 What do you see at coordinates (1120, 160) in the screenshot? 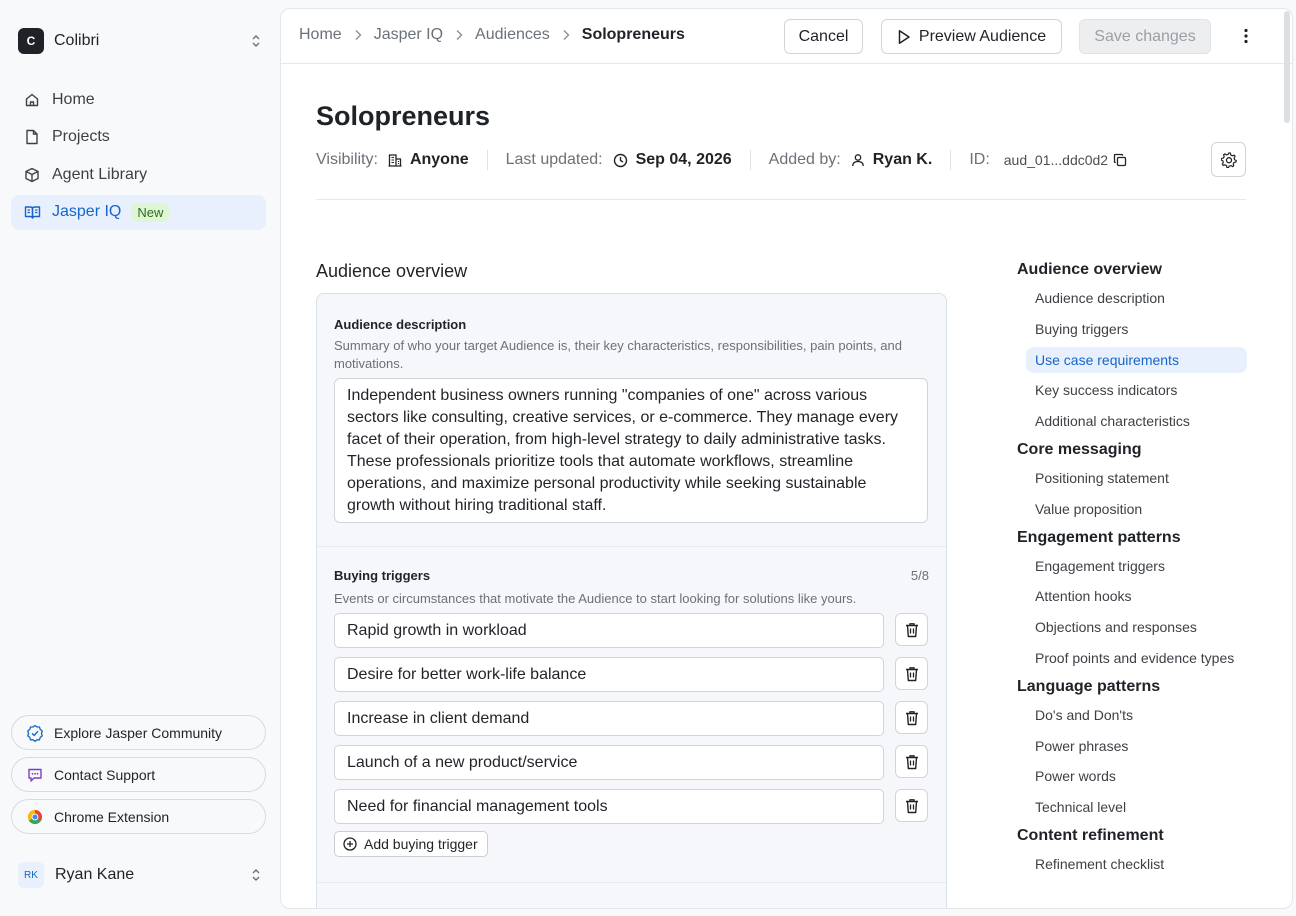
I see `copy-icon` at bounding box center [1120, 160].